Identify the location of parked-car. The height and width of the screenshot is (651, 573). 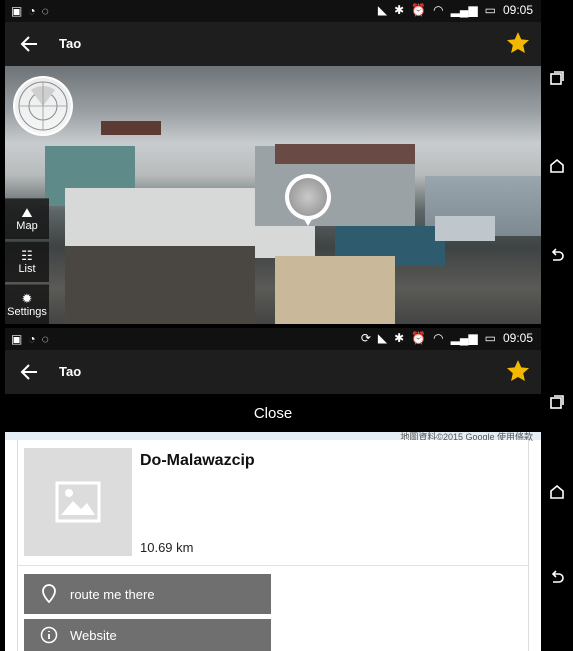
(465, 228).